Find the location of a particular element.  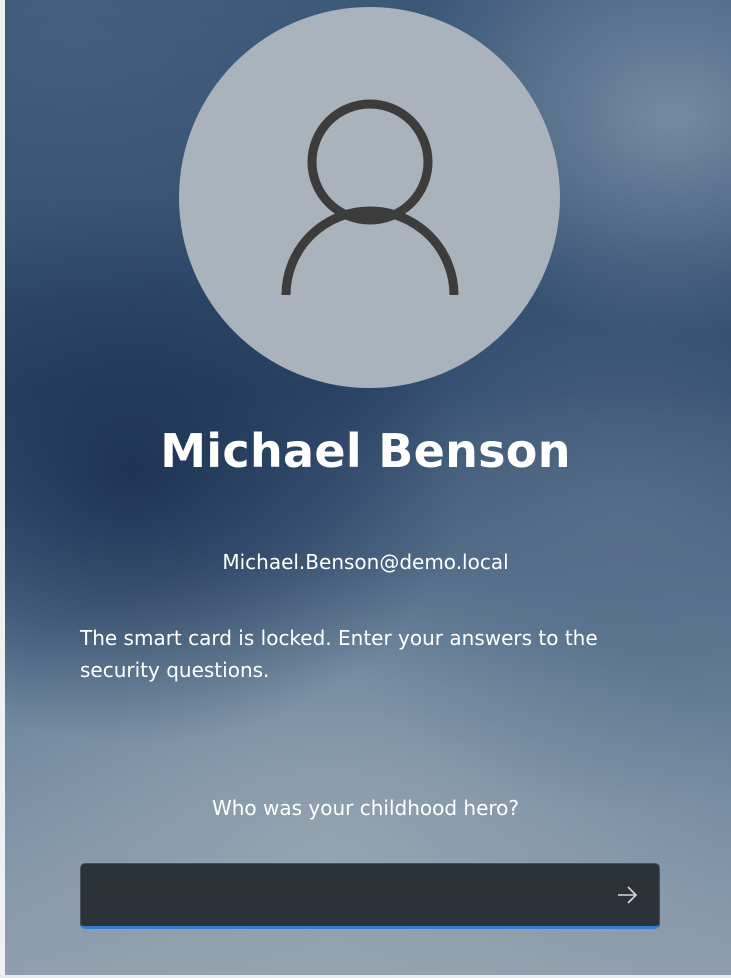

user-silhouette-icon is located at coordinates (370, 197).